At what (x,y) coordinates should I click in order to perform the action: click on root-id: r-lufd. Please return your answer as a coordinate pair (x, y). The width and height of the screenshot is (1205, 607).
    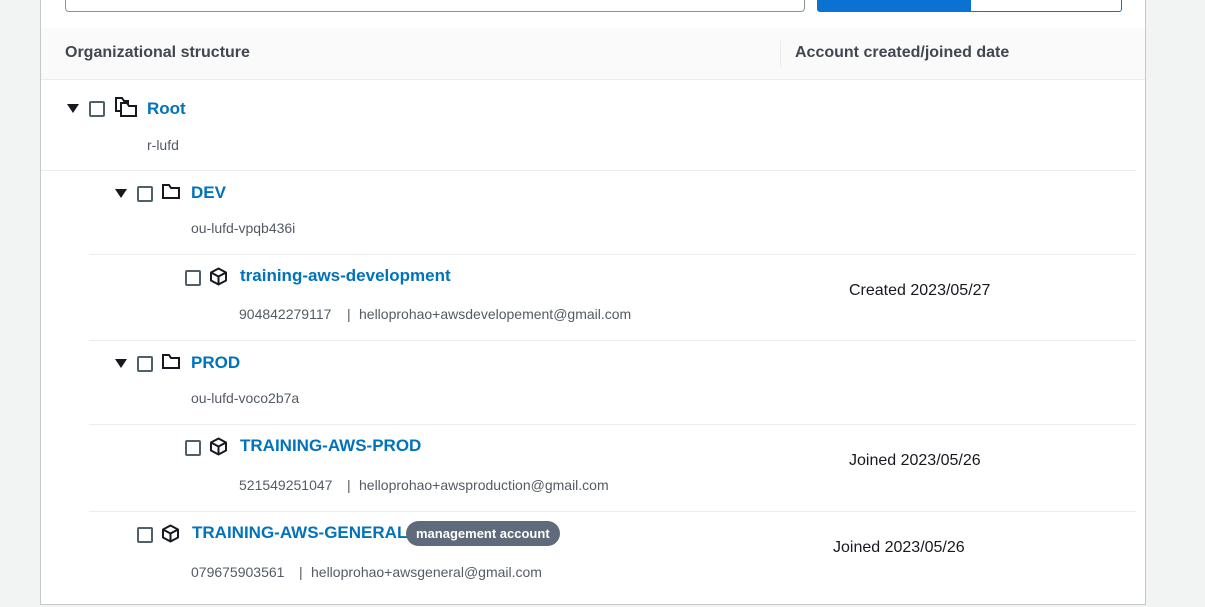
    Looking at the image, I should click on (163, 145).